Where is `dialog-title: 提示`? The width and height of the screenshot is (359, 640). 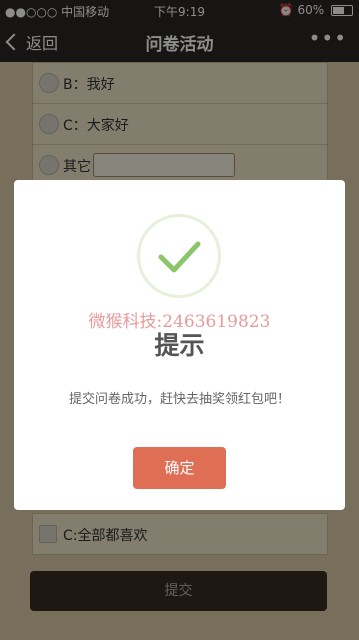
dialog-title: 提示 is located at coordinates (179, 345).